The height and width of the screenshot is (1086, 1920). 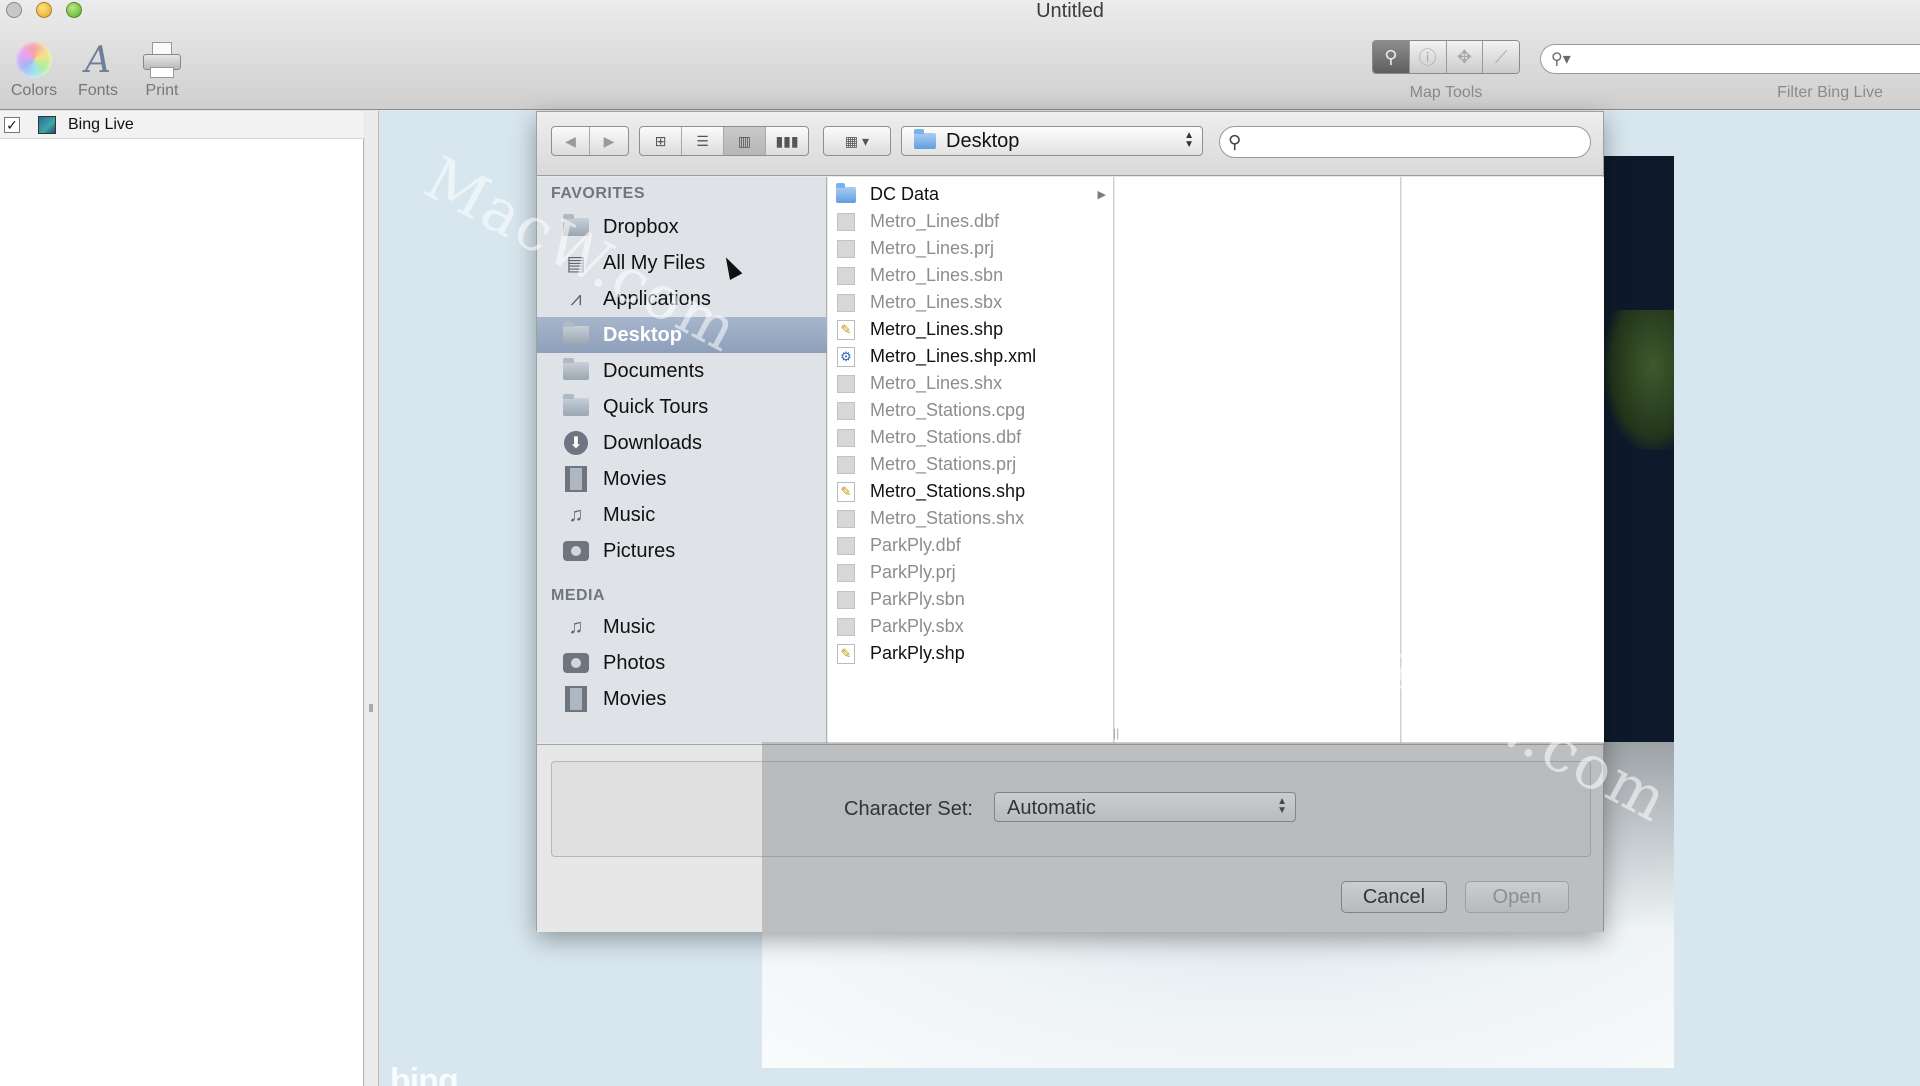 I want to click on column-resize-handle: ||, so click(x=1116, y=733).